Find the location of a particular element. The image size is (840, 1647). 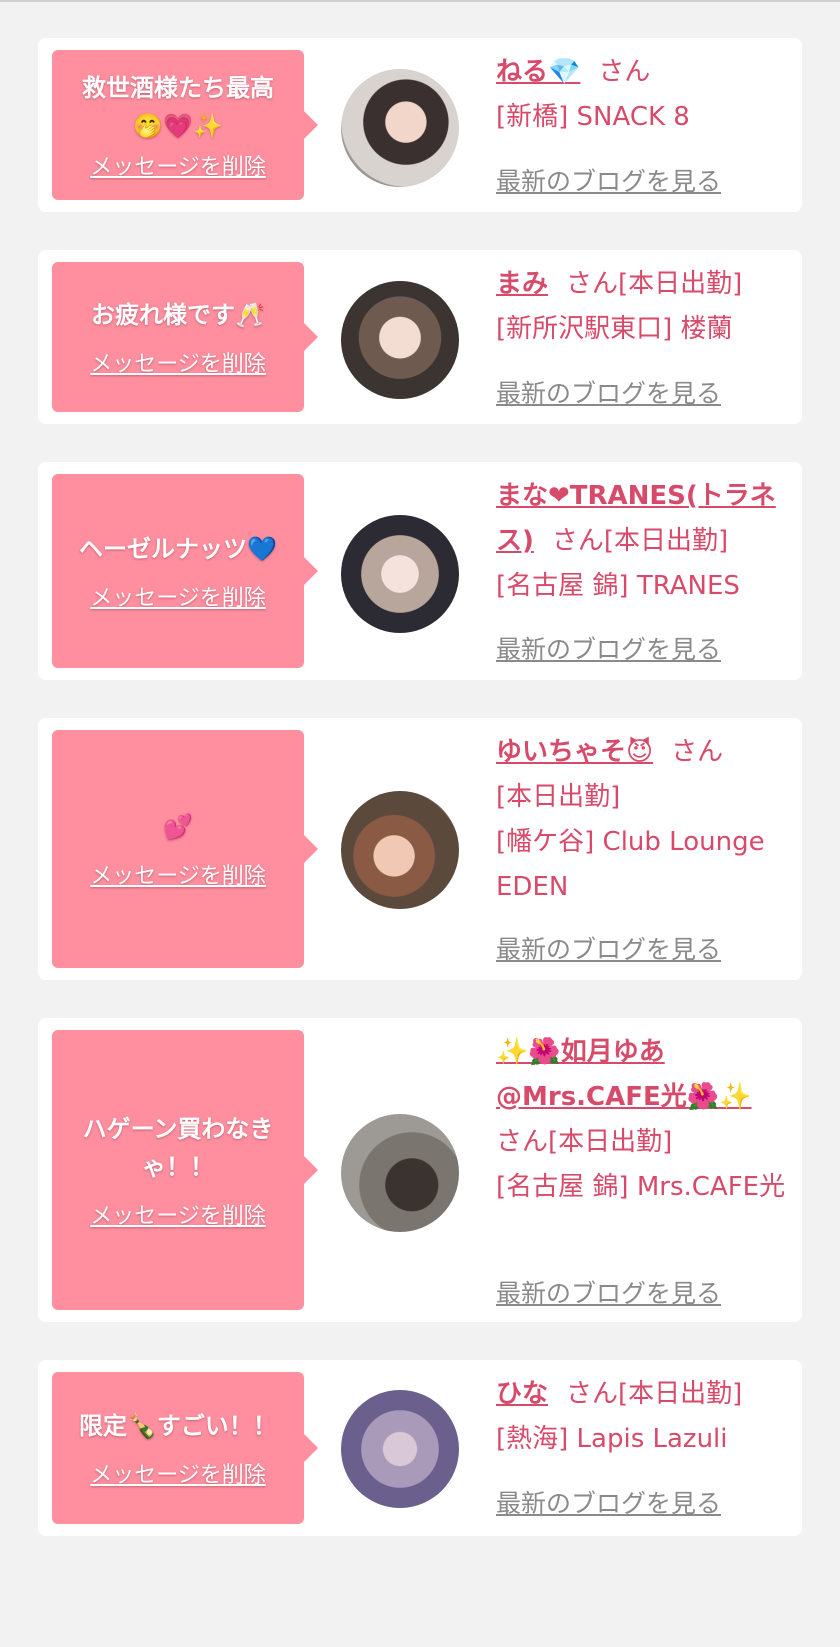

message-bubble: 救世酒様たち最高 🤭💗✨ メッセージを削除 is located at coordinates (185, 125).